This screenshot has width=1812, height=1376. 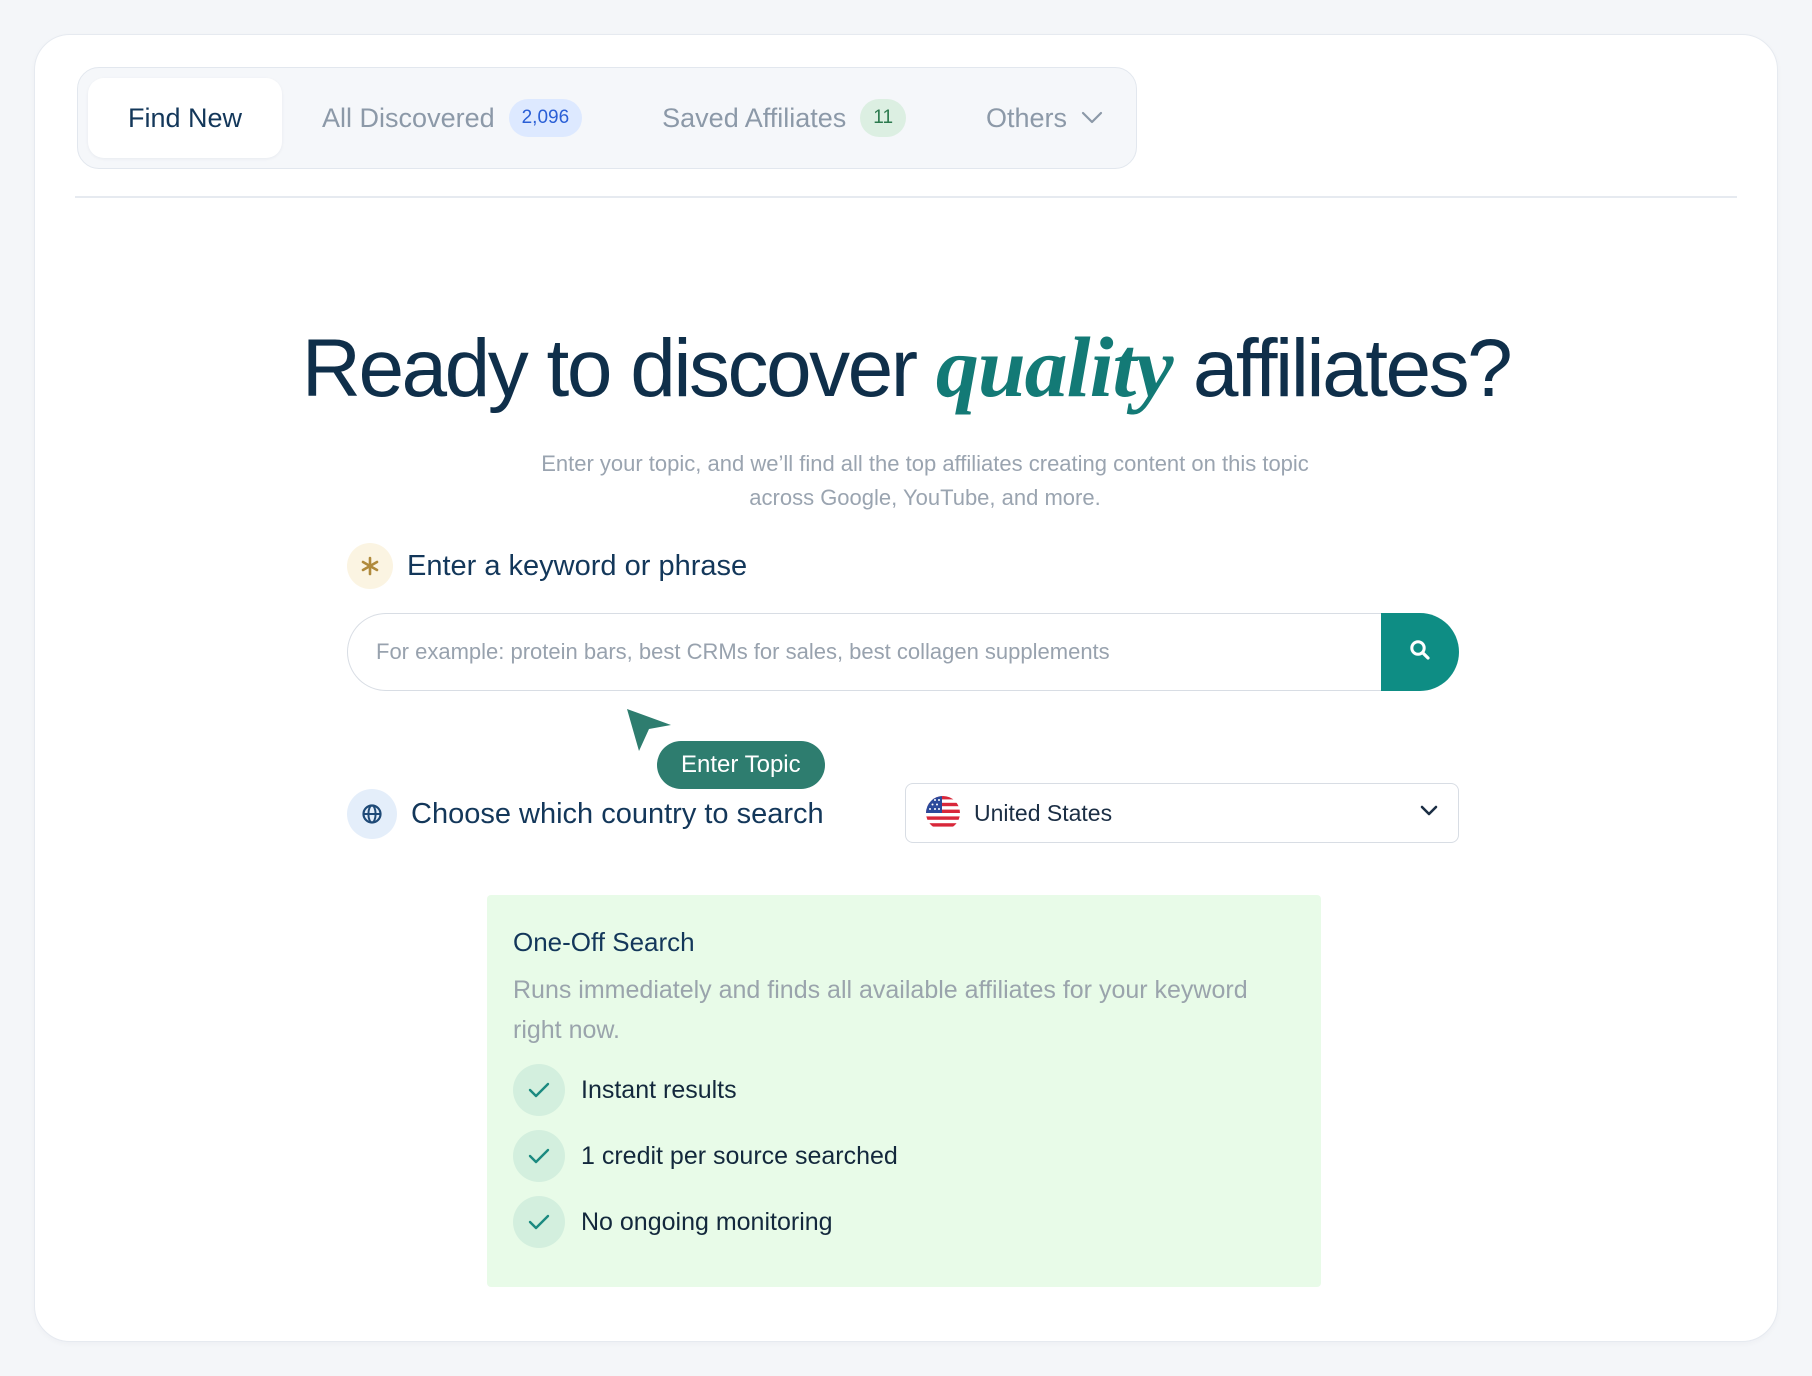 I want to click on feature-text: 1 credit per source searched, so click(x=739, y=1155).